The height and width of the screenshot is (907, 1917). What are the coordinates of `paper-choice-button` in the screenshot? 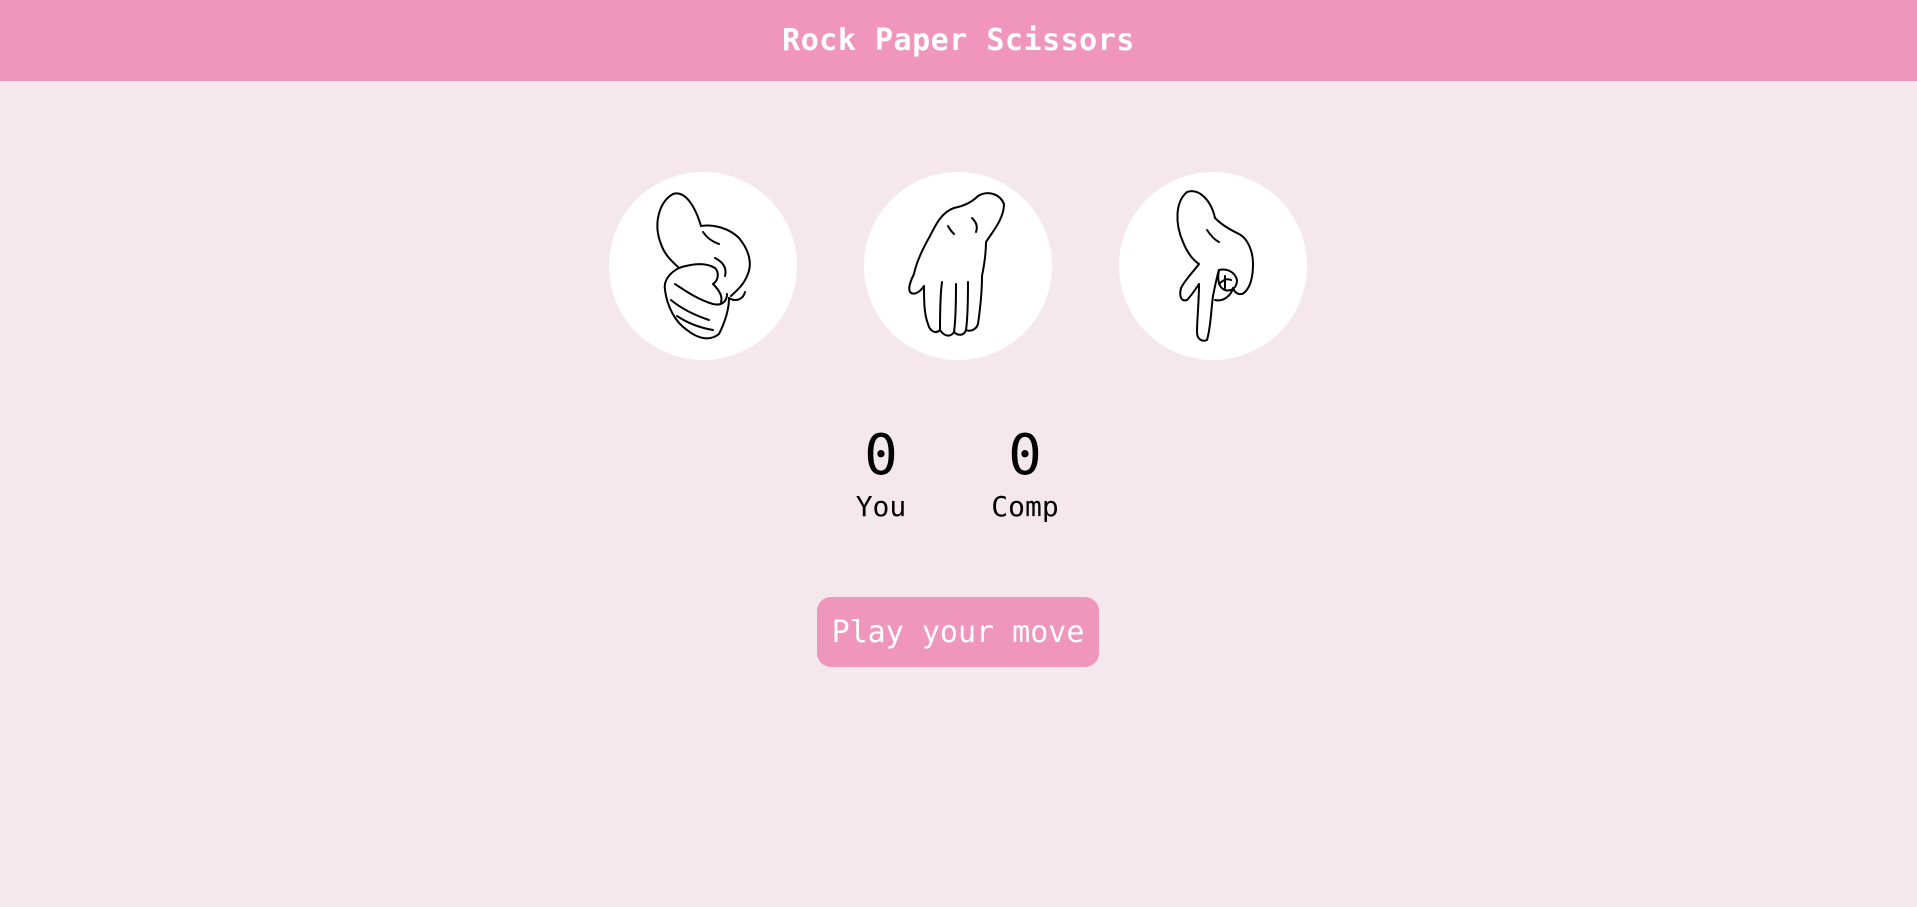 It's located at (958, 266).